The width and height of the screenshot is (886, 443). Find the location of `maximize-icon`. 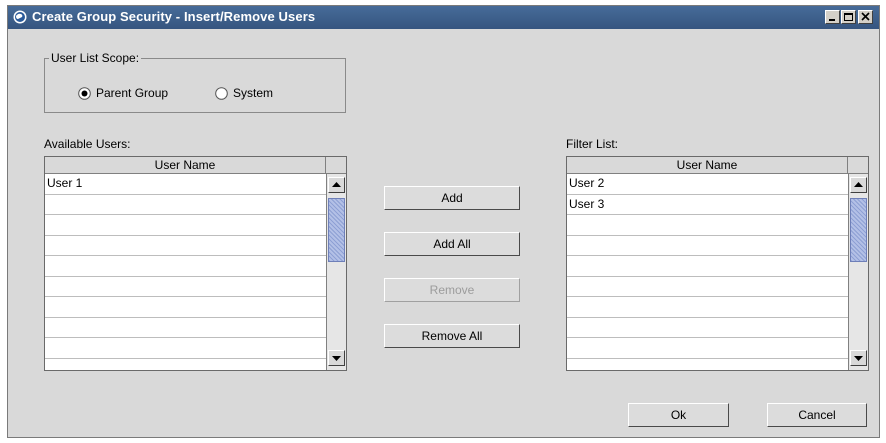

maximize-icon is located at coordinates (848, 17).